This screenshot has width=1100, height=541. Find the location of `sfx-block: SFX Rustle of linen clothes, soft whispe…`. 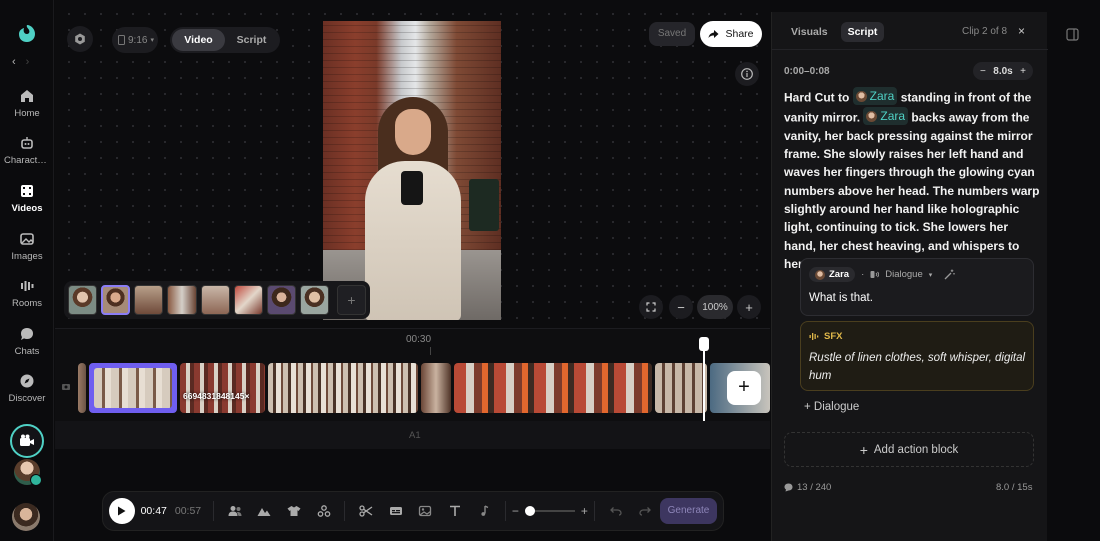

sfx-block: SFX Rustle of linen clothes, soft whispe… is located at coordinates (917, 356).